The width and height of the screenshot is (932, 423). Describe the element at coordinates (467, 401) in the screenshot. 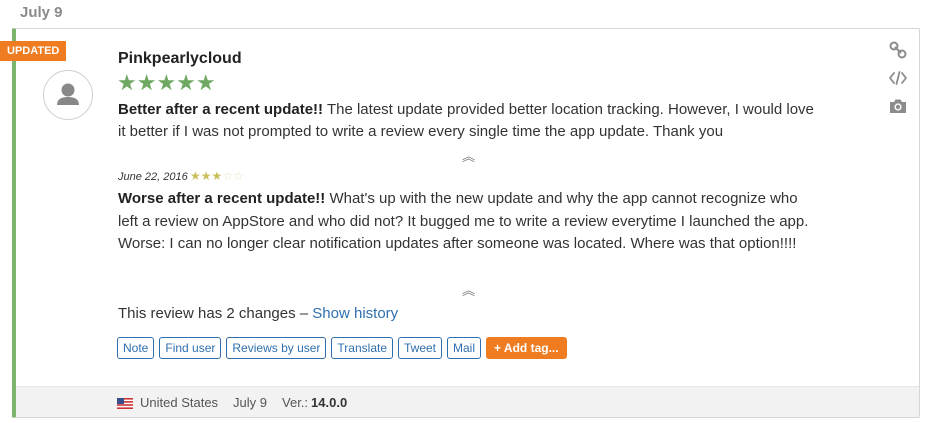

I see `review-footer: United States July 9 Ver.: 14.0.0` at that location.